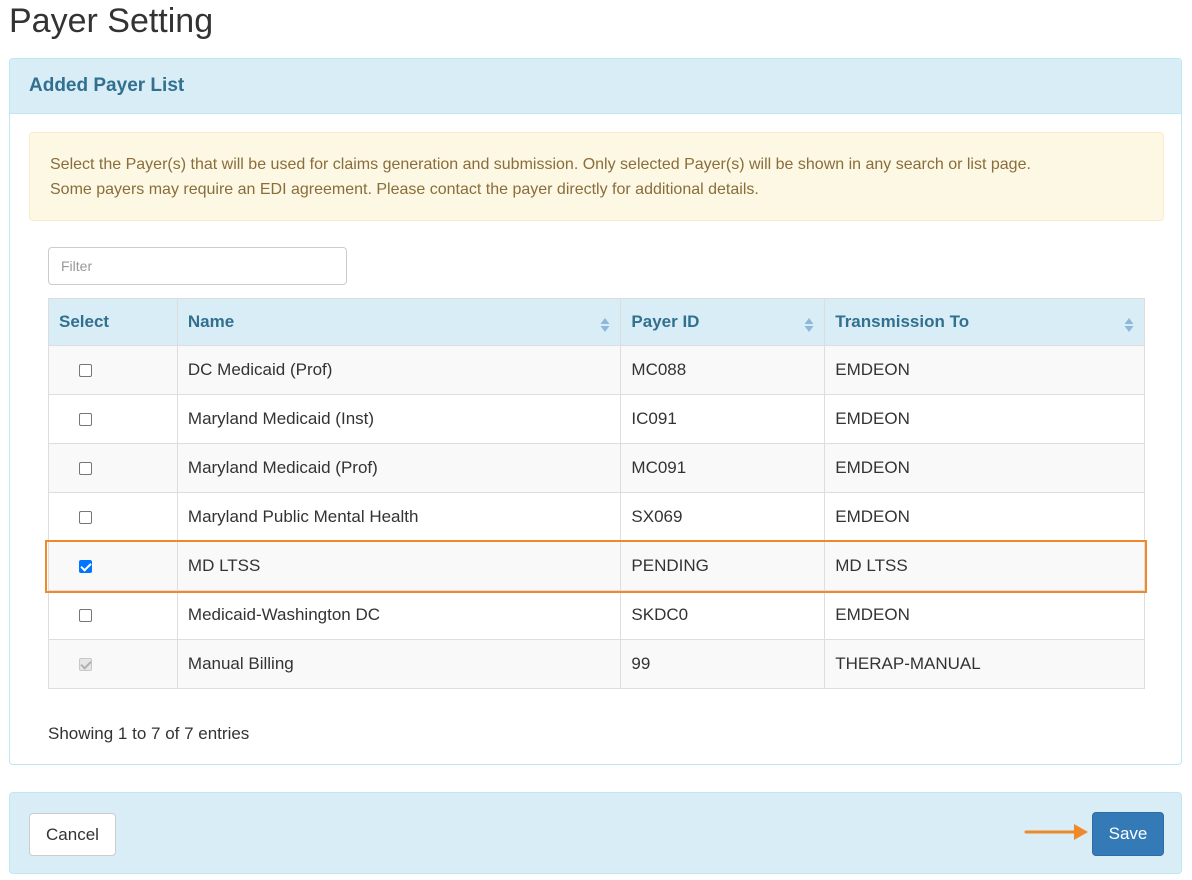 The image size is (1192, 880). I want to click on panel-title: Added Payer List, so click(107, 85).